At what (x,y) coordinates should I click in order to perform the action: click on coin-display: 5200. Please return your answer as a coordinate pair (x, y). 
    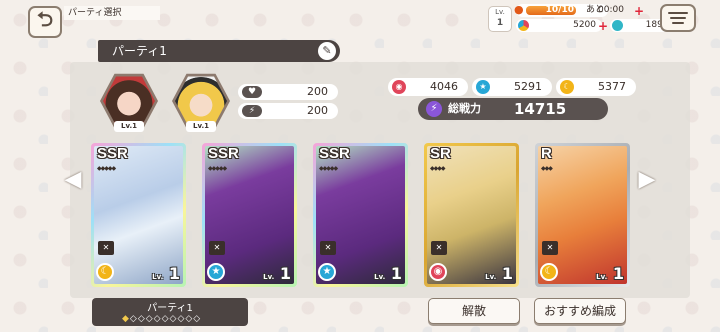
    Looking at the image, I should click on (559, 25).